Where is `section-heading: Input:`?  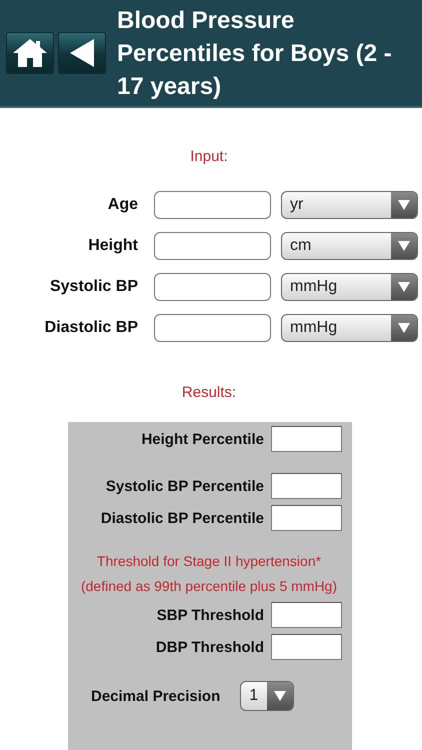 section-heading: Input: is located at coordinates (209, 156).